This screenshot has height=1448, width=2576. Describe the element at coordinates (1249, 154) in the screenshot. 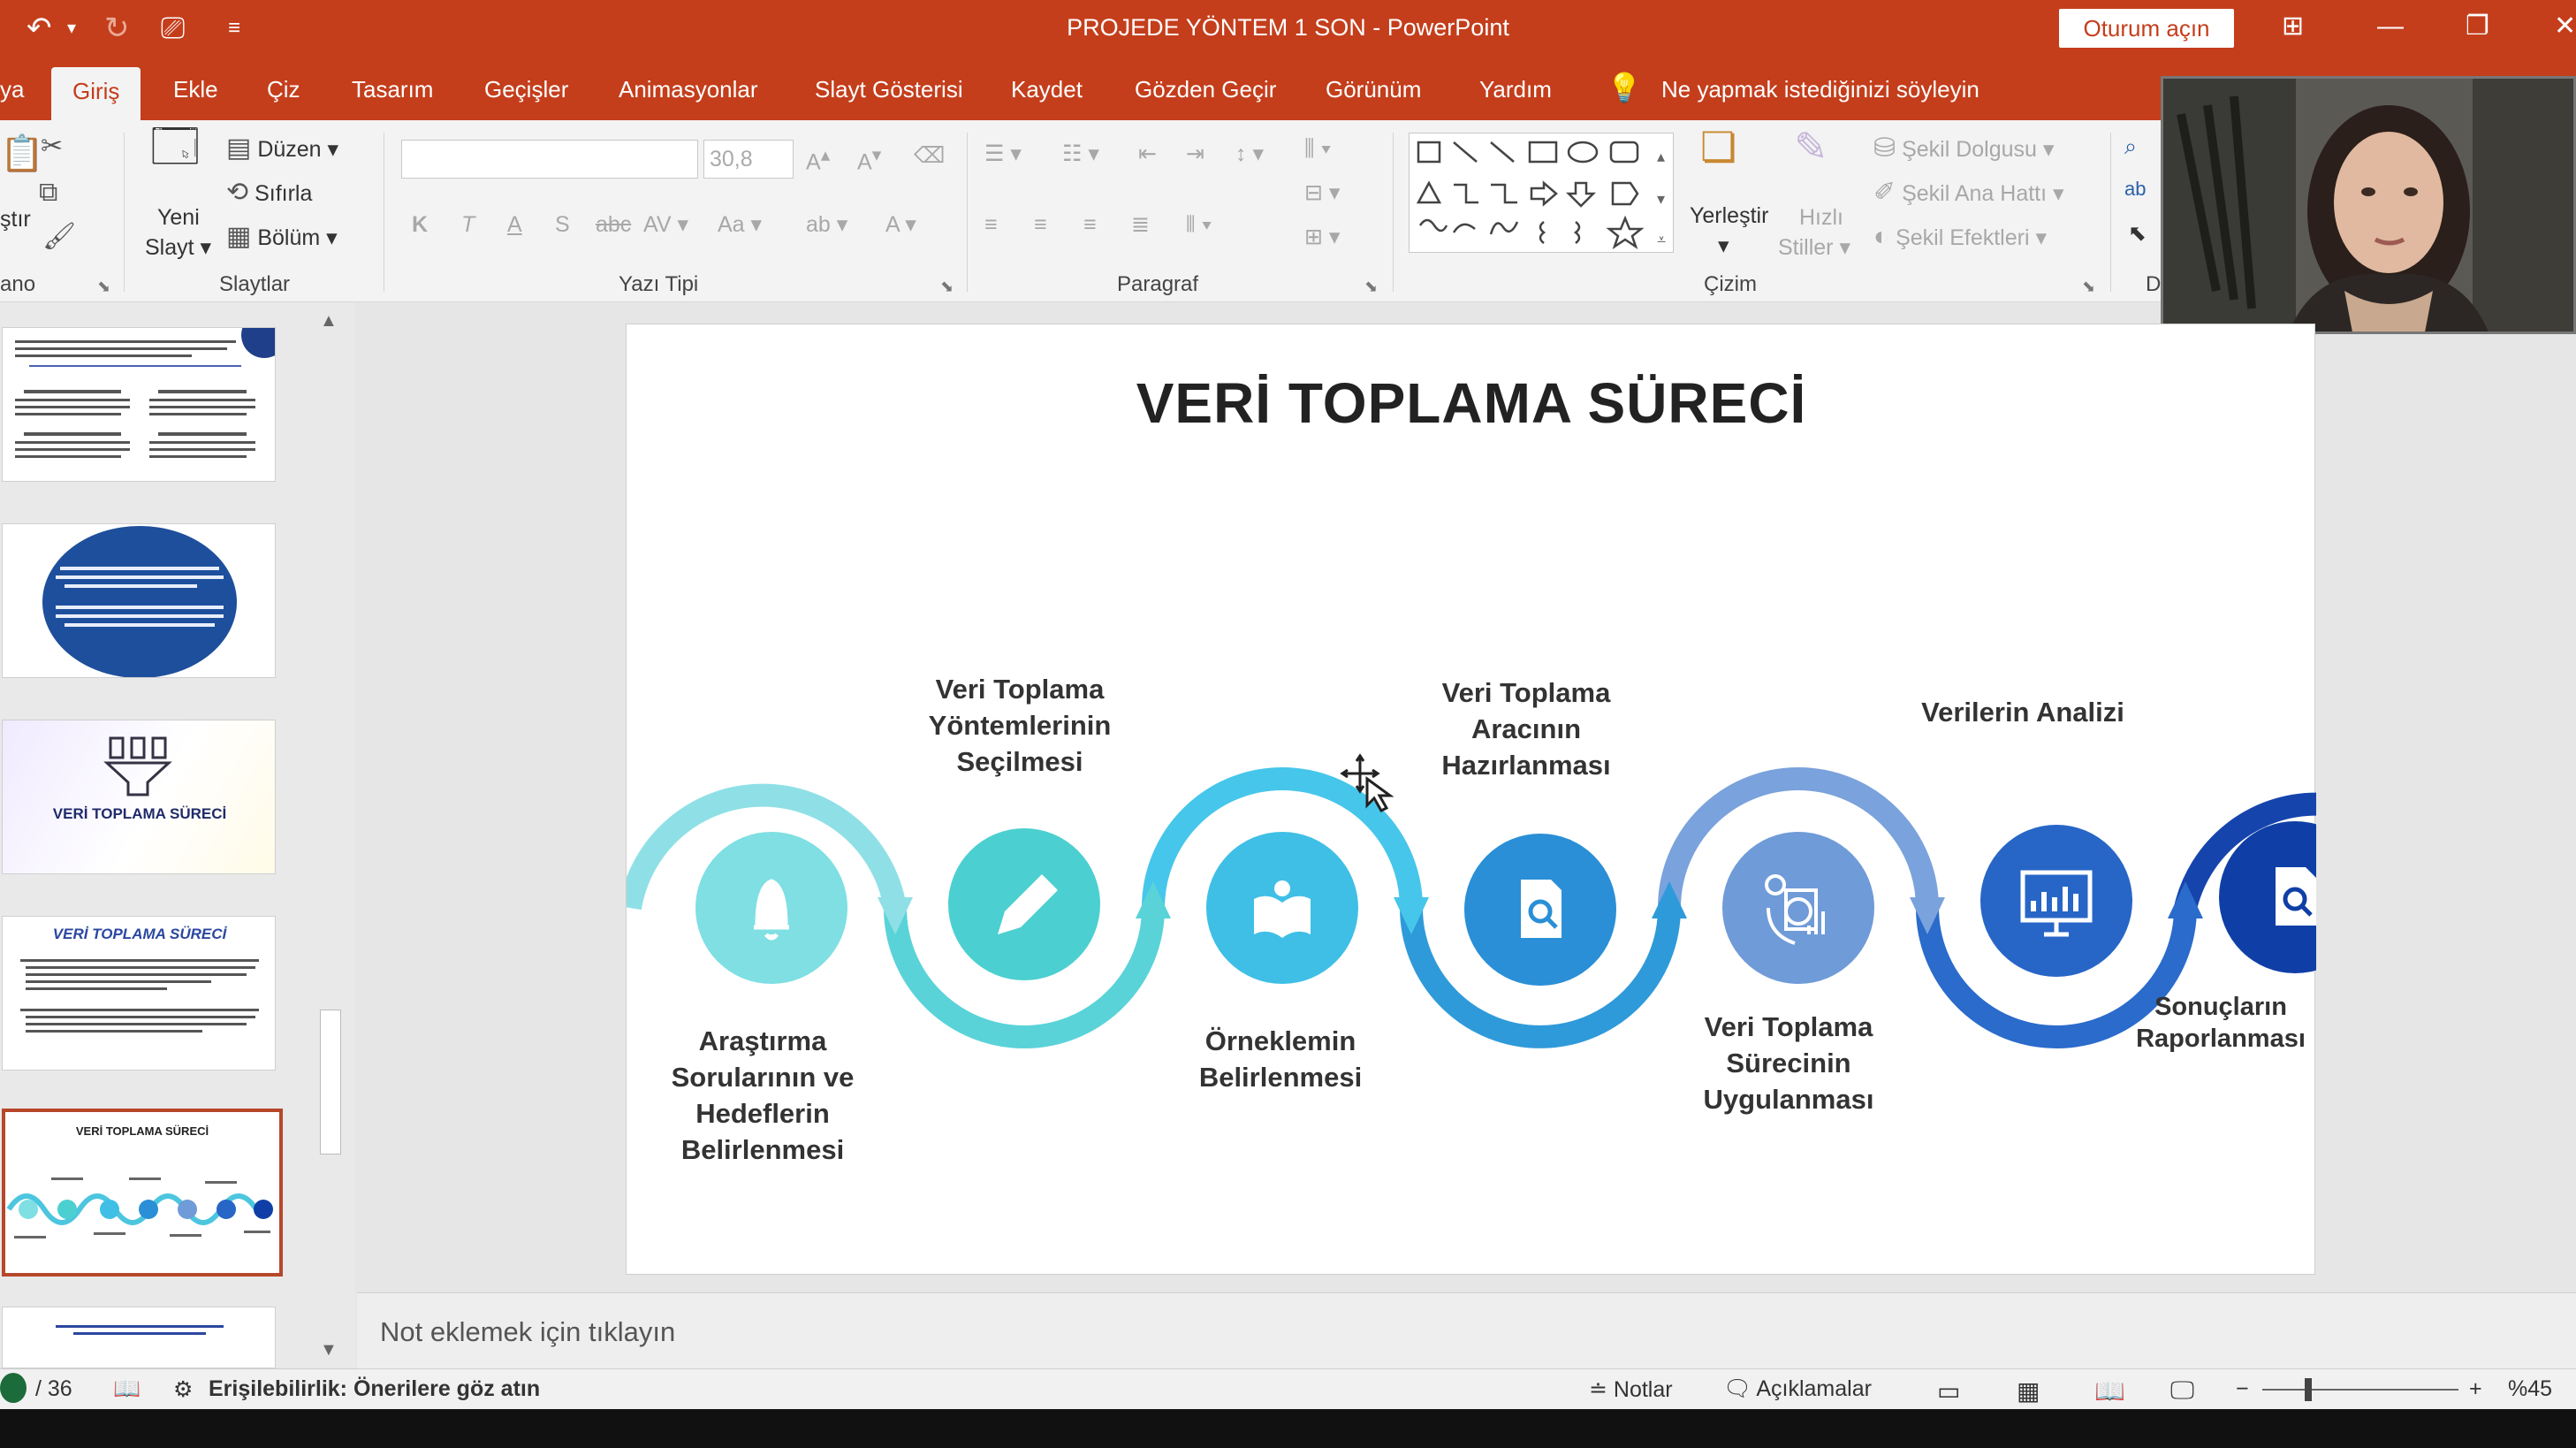

I see `line-spacing-icon: ↕ ▾` at that location.